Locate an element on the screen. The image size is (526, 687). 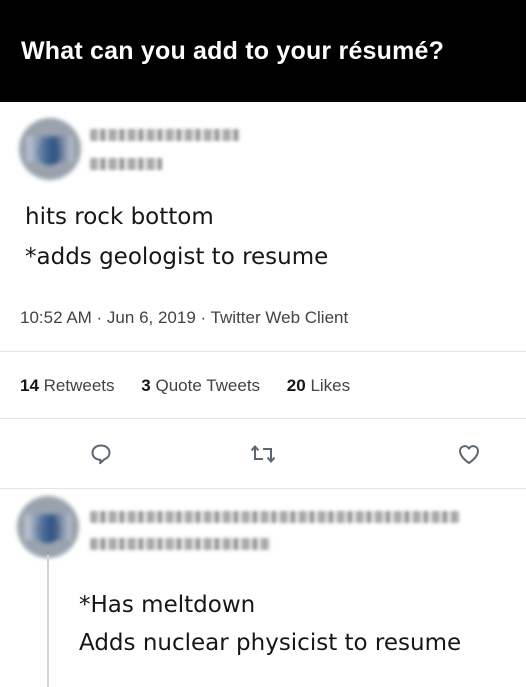
banner-title: What can you add to your résumé? is located at coordinates (233, 51).